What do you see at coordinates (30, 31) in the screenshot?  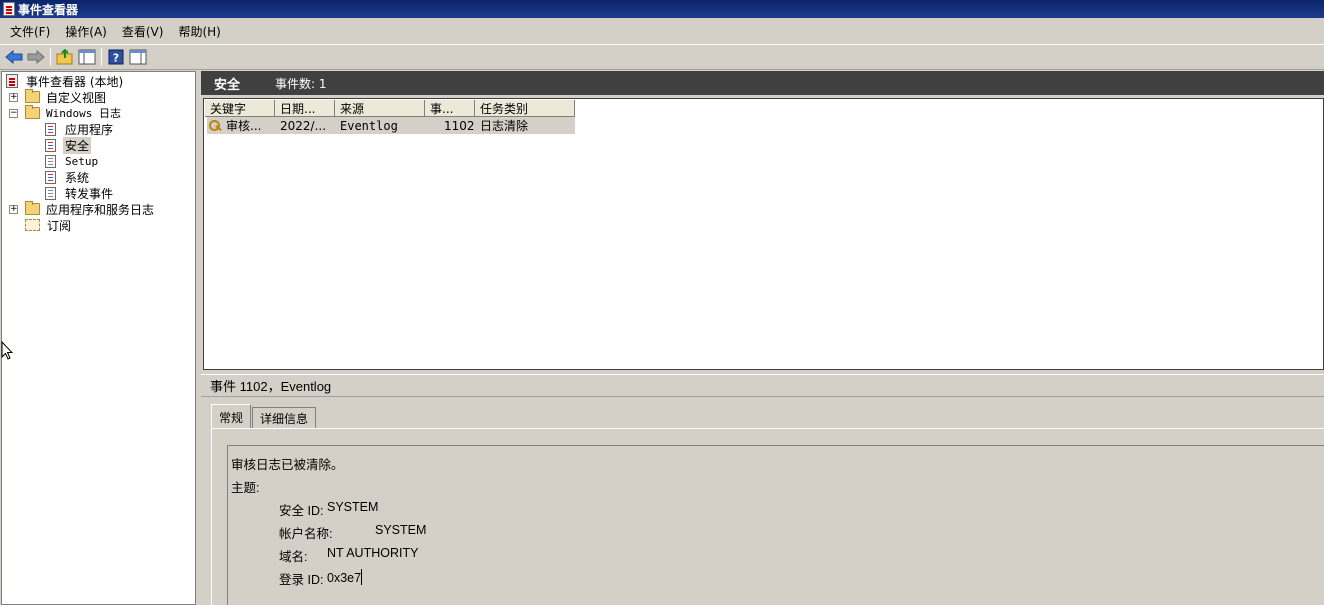 I see `menu-file: 文件(F)` at bounding box center [30, 31].